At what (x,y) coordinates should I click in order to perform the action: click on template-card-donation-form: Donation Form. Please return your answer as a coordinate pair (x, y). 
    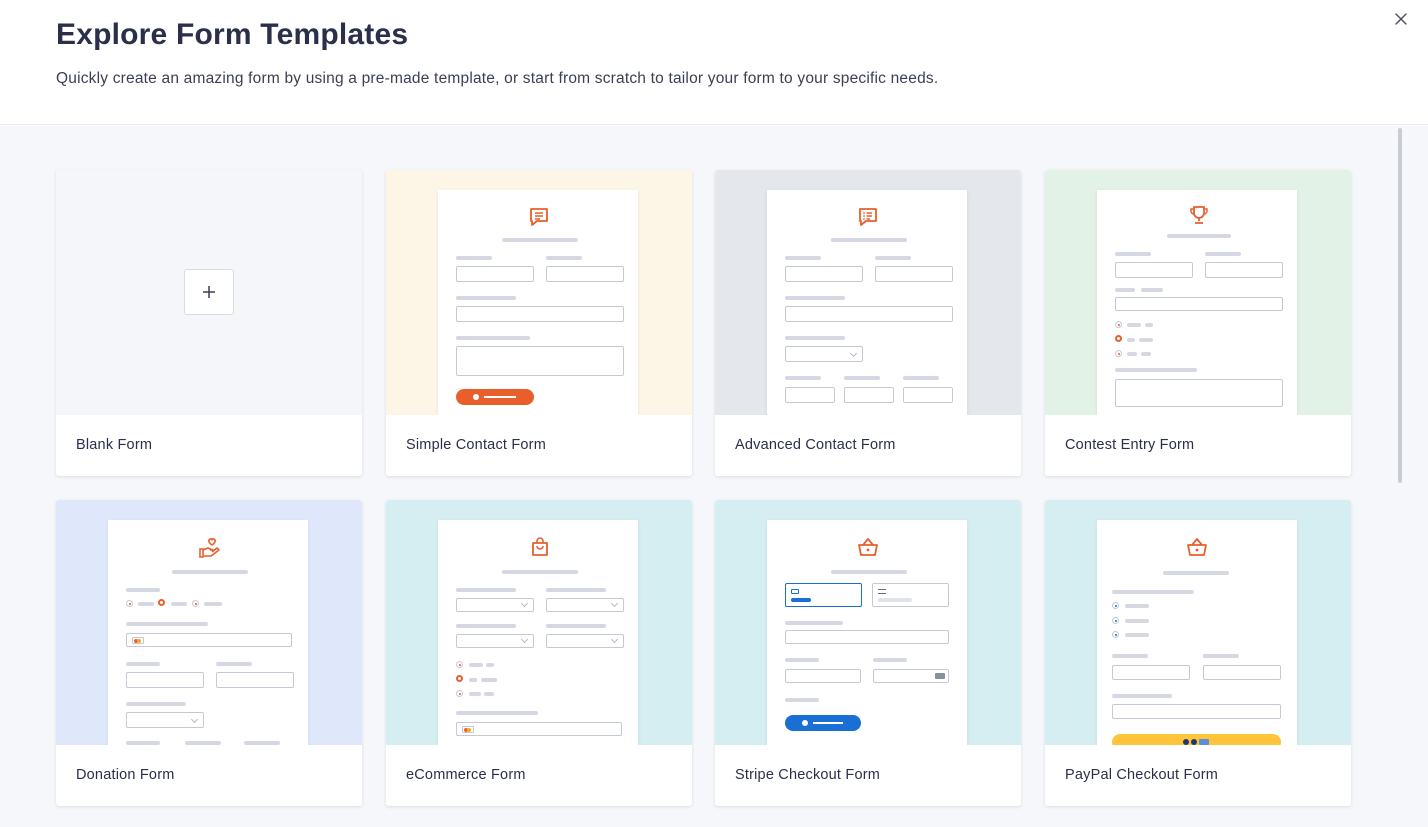
    Looking at the image, I should click on (209, 653).